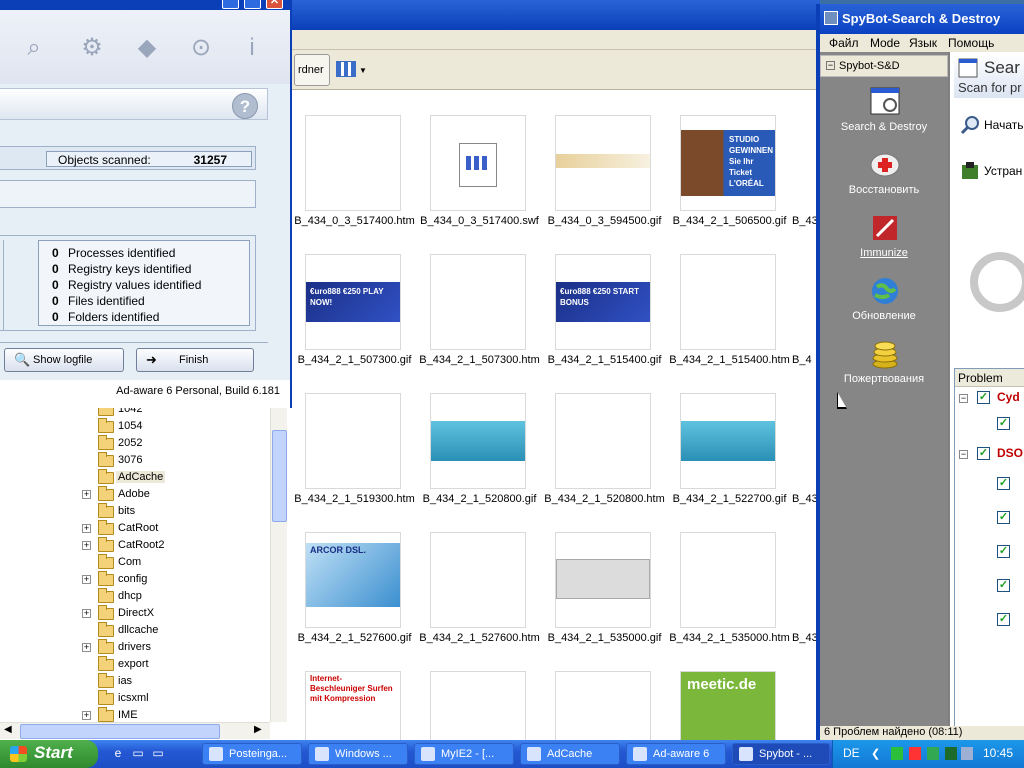 This screenshot has width=1024, height=768. I want to click on taskbar-button: Ad-aware 6, so click(676, 754).